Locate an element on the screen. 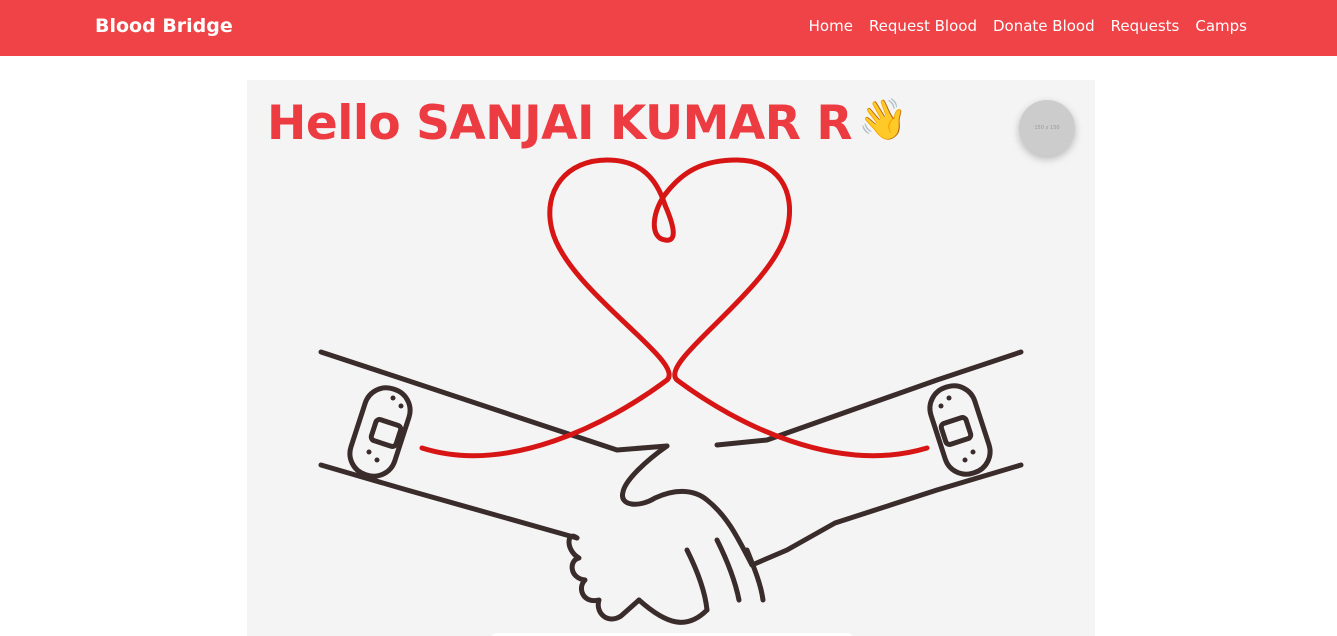 The width and height of the screenshot is (1337, 636). greeting-text: Hello SANJAI KUMAR R is located at coordinates (560, 123).